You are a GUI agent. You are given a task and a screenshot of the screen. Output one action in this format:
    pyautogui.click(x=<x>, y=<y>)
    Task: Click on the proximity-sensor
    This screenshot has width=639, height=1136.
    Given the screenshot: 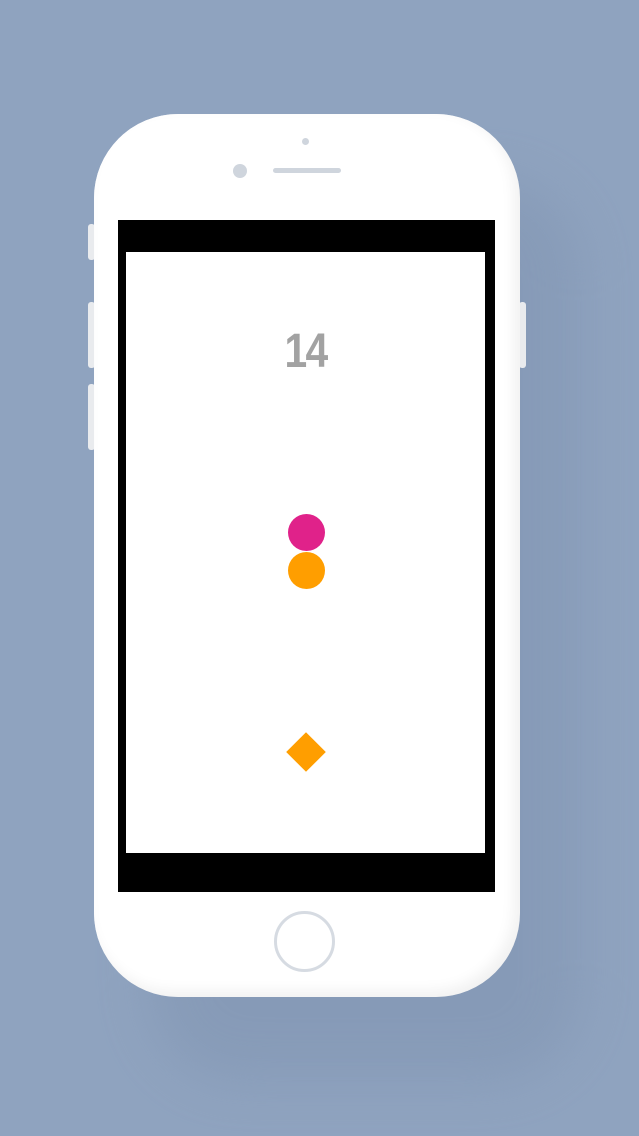 What is the action you would take?
    pyautogui.click(x=305, y=141)
    